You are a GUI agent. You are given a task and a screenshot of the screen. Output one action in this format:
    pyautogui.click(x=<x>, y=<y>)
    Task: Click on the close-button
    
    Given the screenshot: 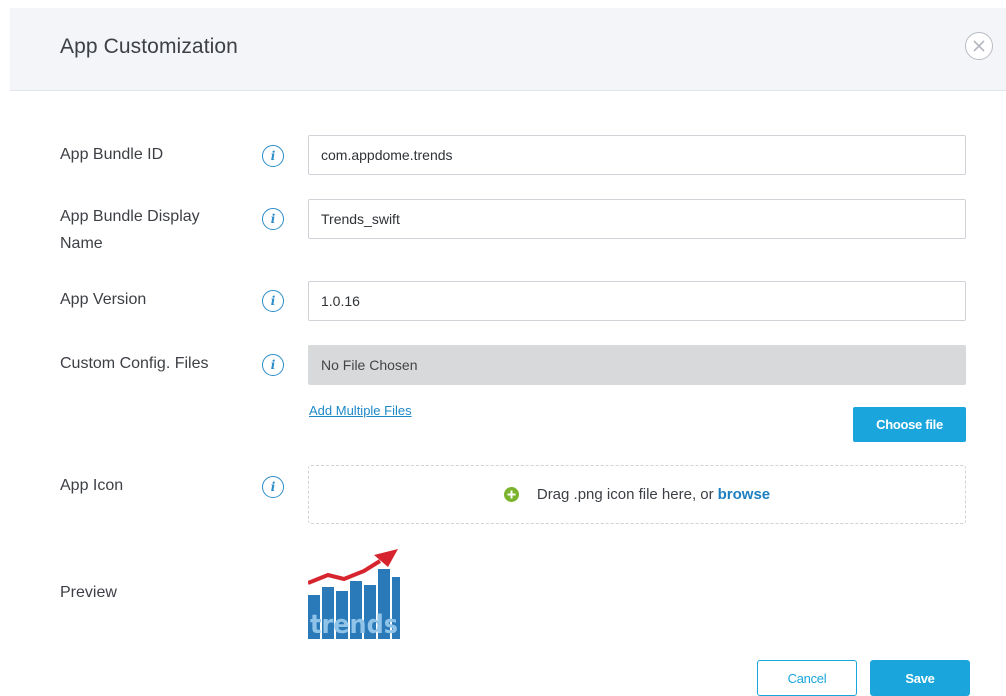 What is the action you would take?
    pyautogui.click(x=979, y=46)
    